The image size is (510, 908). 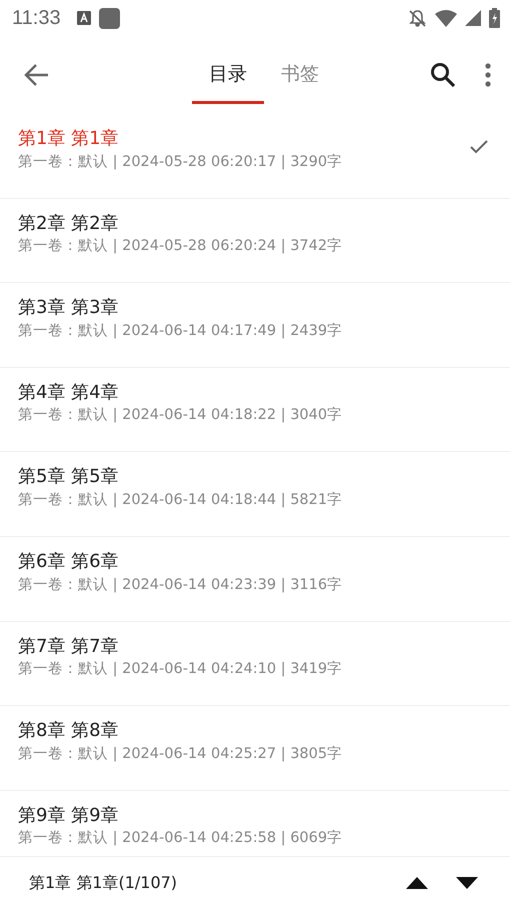 I want to click on chapter-info: 第一卷：默认 | 2024-05-28 06:20:24 | 3742字, so click(x=180, y=246).